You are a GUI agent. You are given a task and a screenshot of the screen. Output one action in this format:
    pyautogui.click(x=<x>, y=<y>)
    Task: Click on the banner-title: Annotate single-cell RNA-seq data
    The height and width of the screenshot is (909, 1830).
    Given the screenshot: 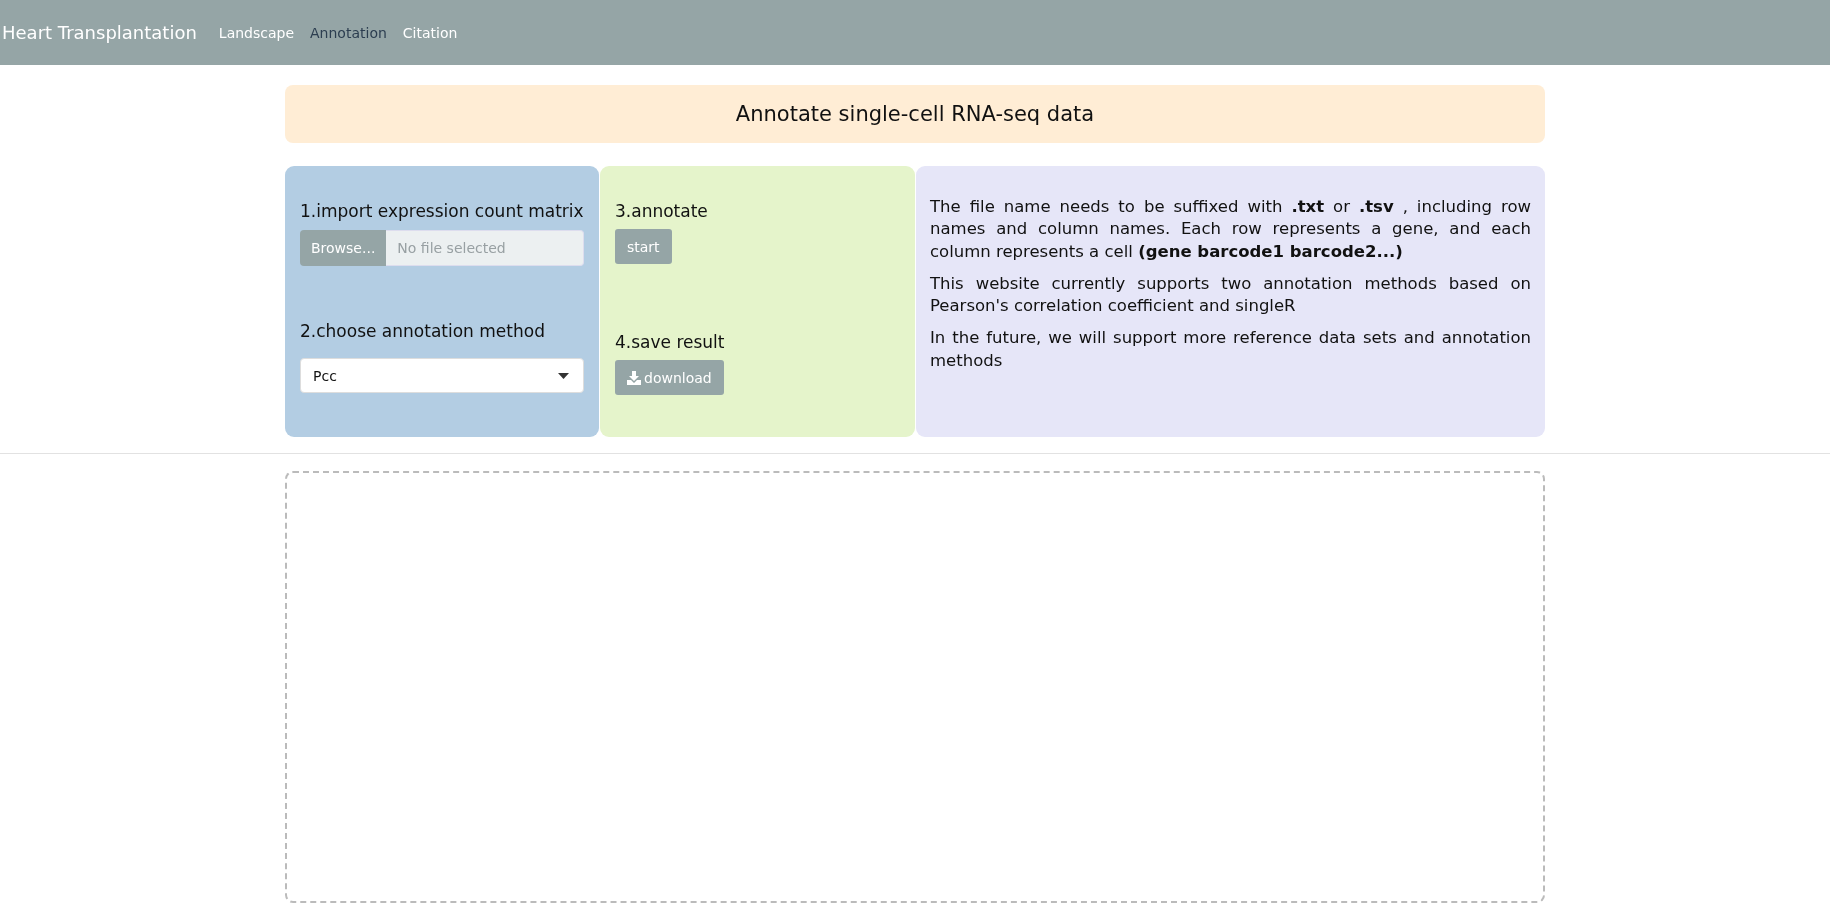 What is the action you would take?
    pyautogui.click(x=915, y=114)
    